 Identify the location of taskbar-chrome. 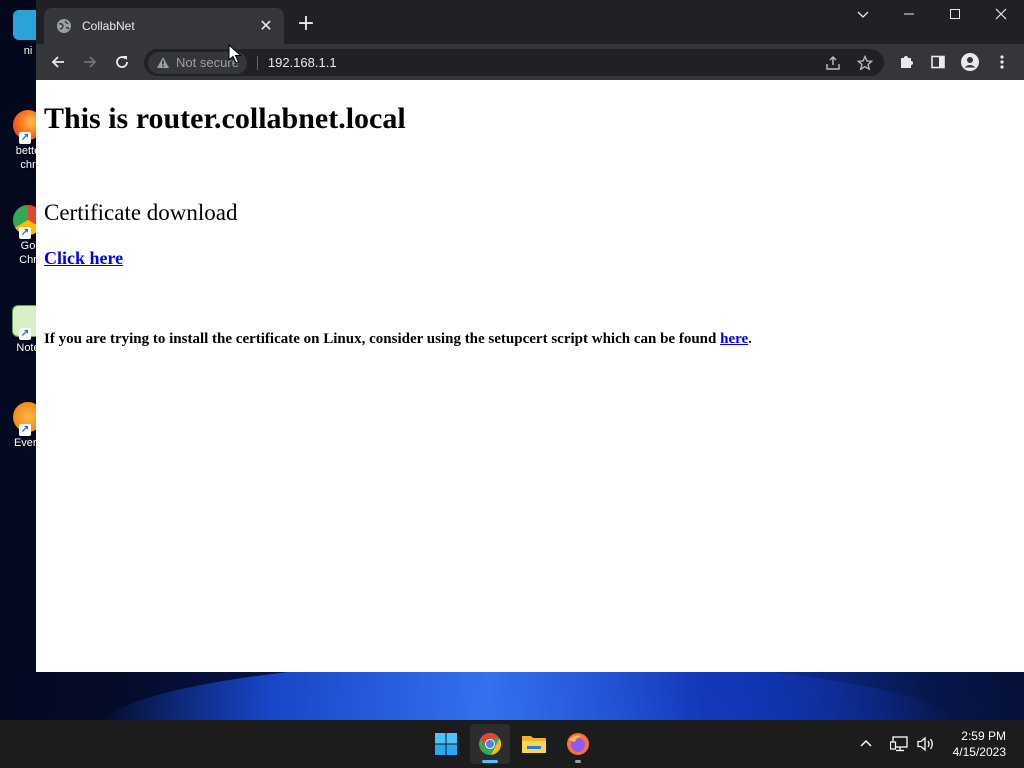
(490, 744).